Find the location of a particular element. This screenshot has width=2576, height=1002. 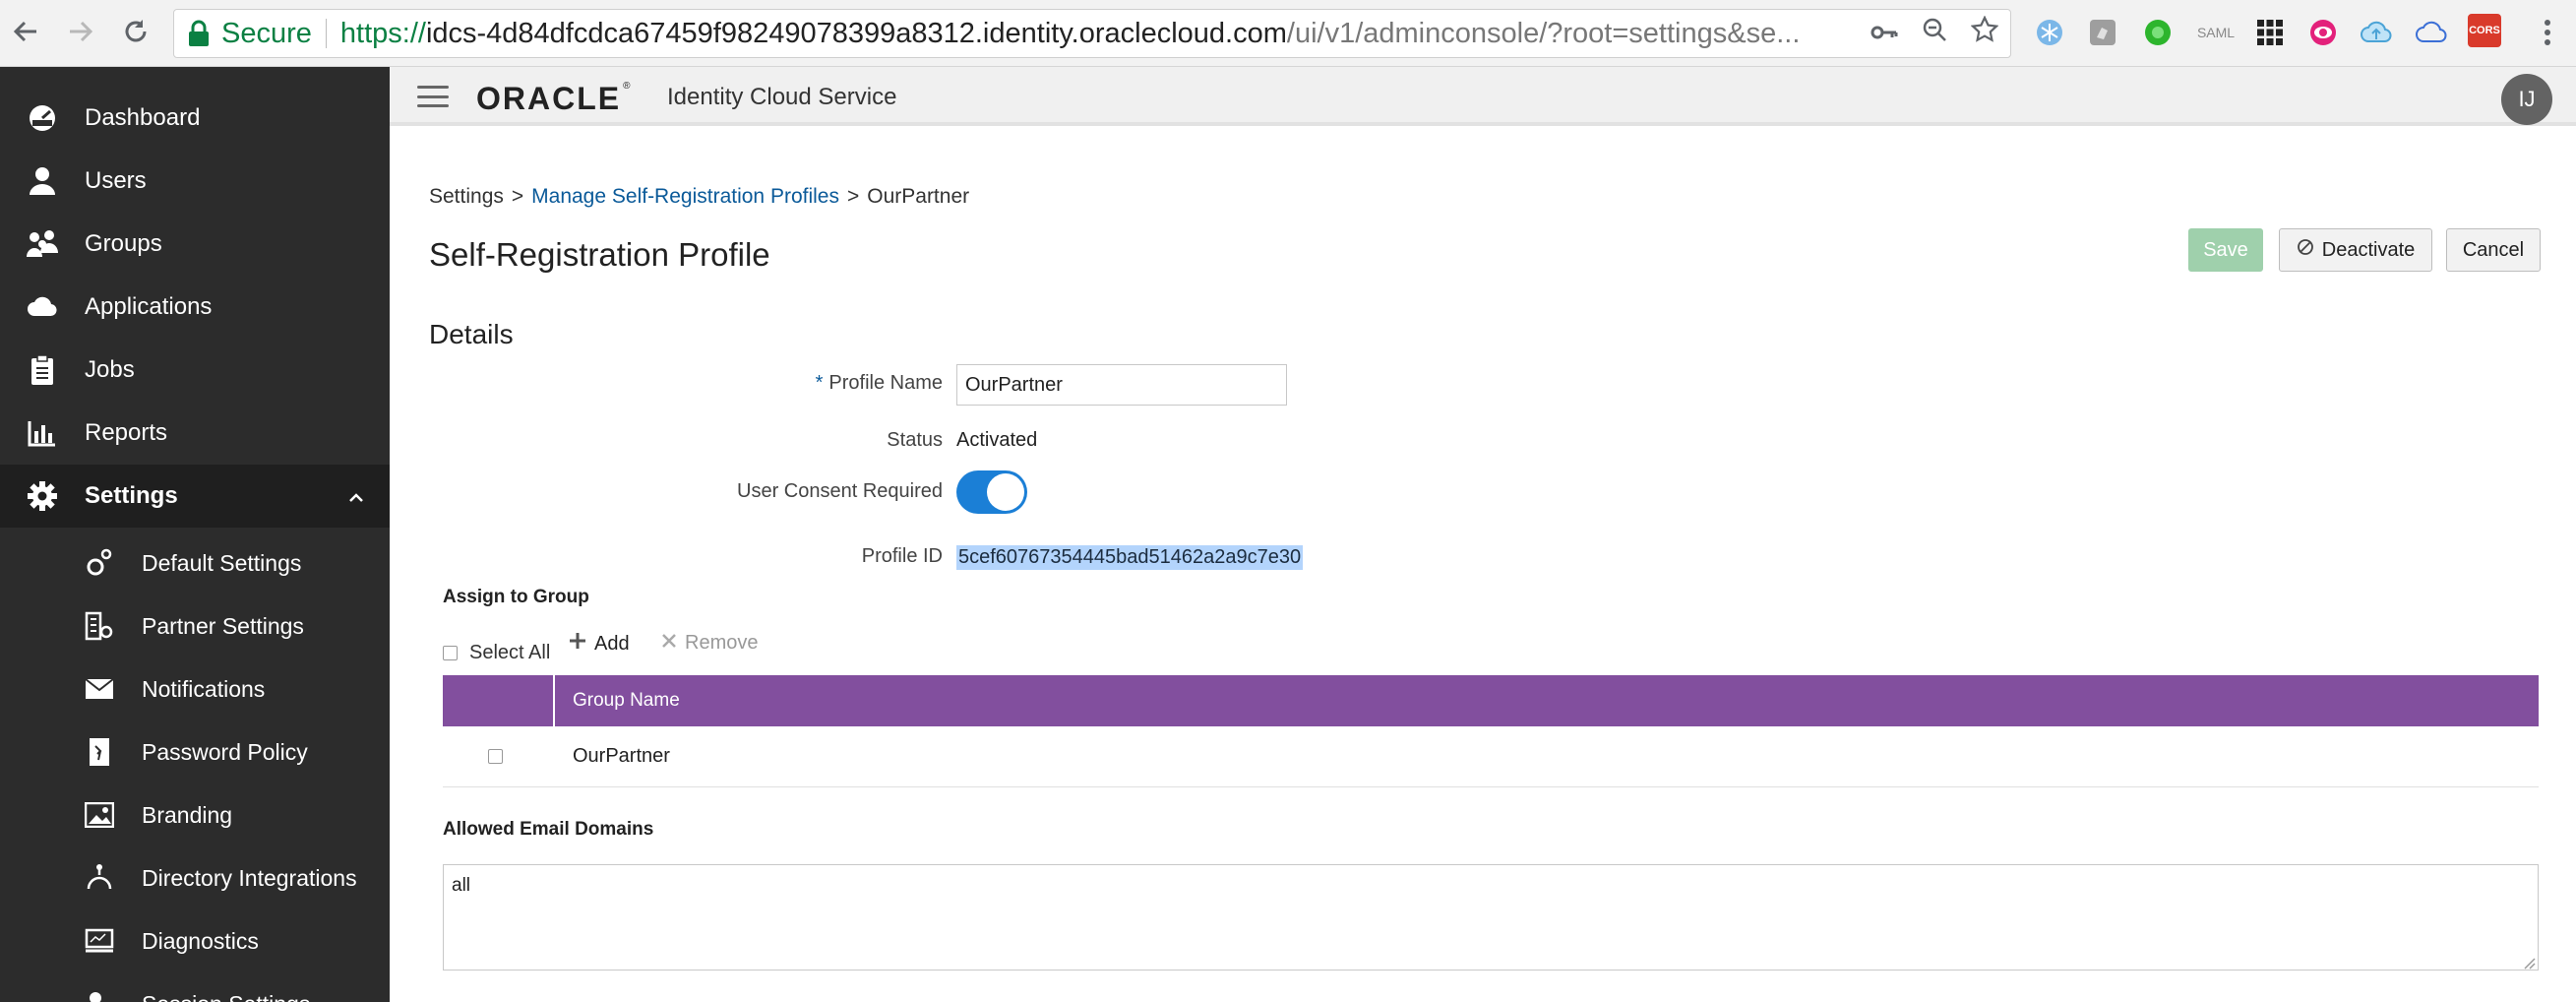

bookmark-star-icon is located at coordinates (1984, 33).